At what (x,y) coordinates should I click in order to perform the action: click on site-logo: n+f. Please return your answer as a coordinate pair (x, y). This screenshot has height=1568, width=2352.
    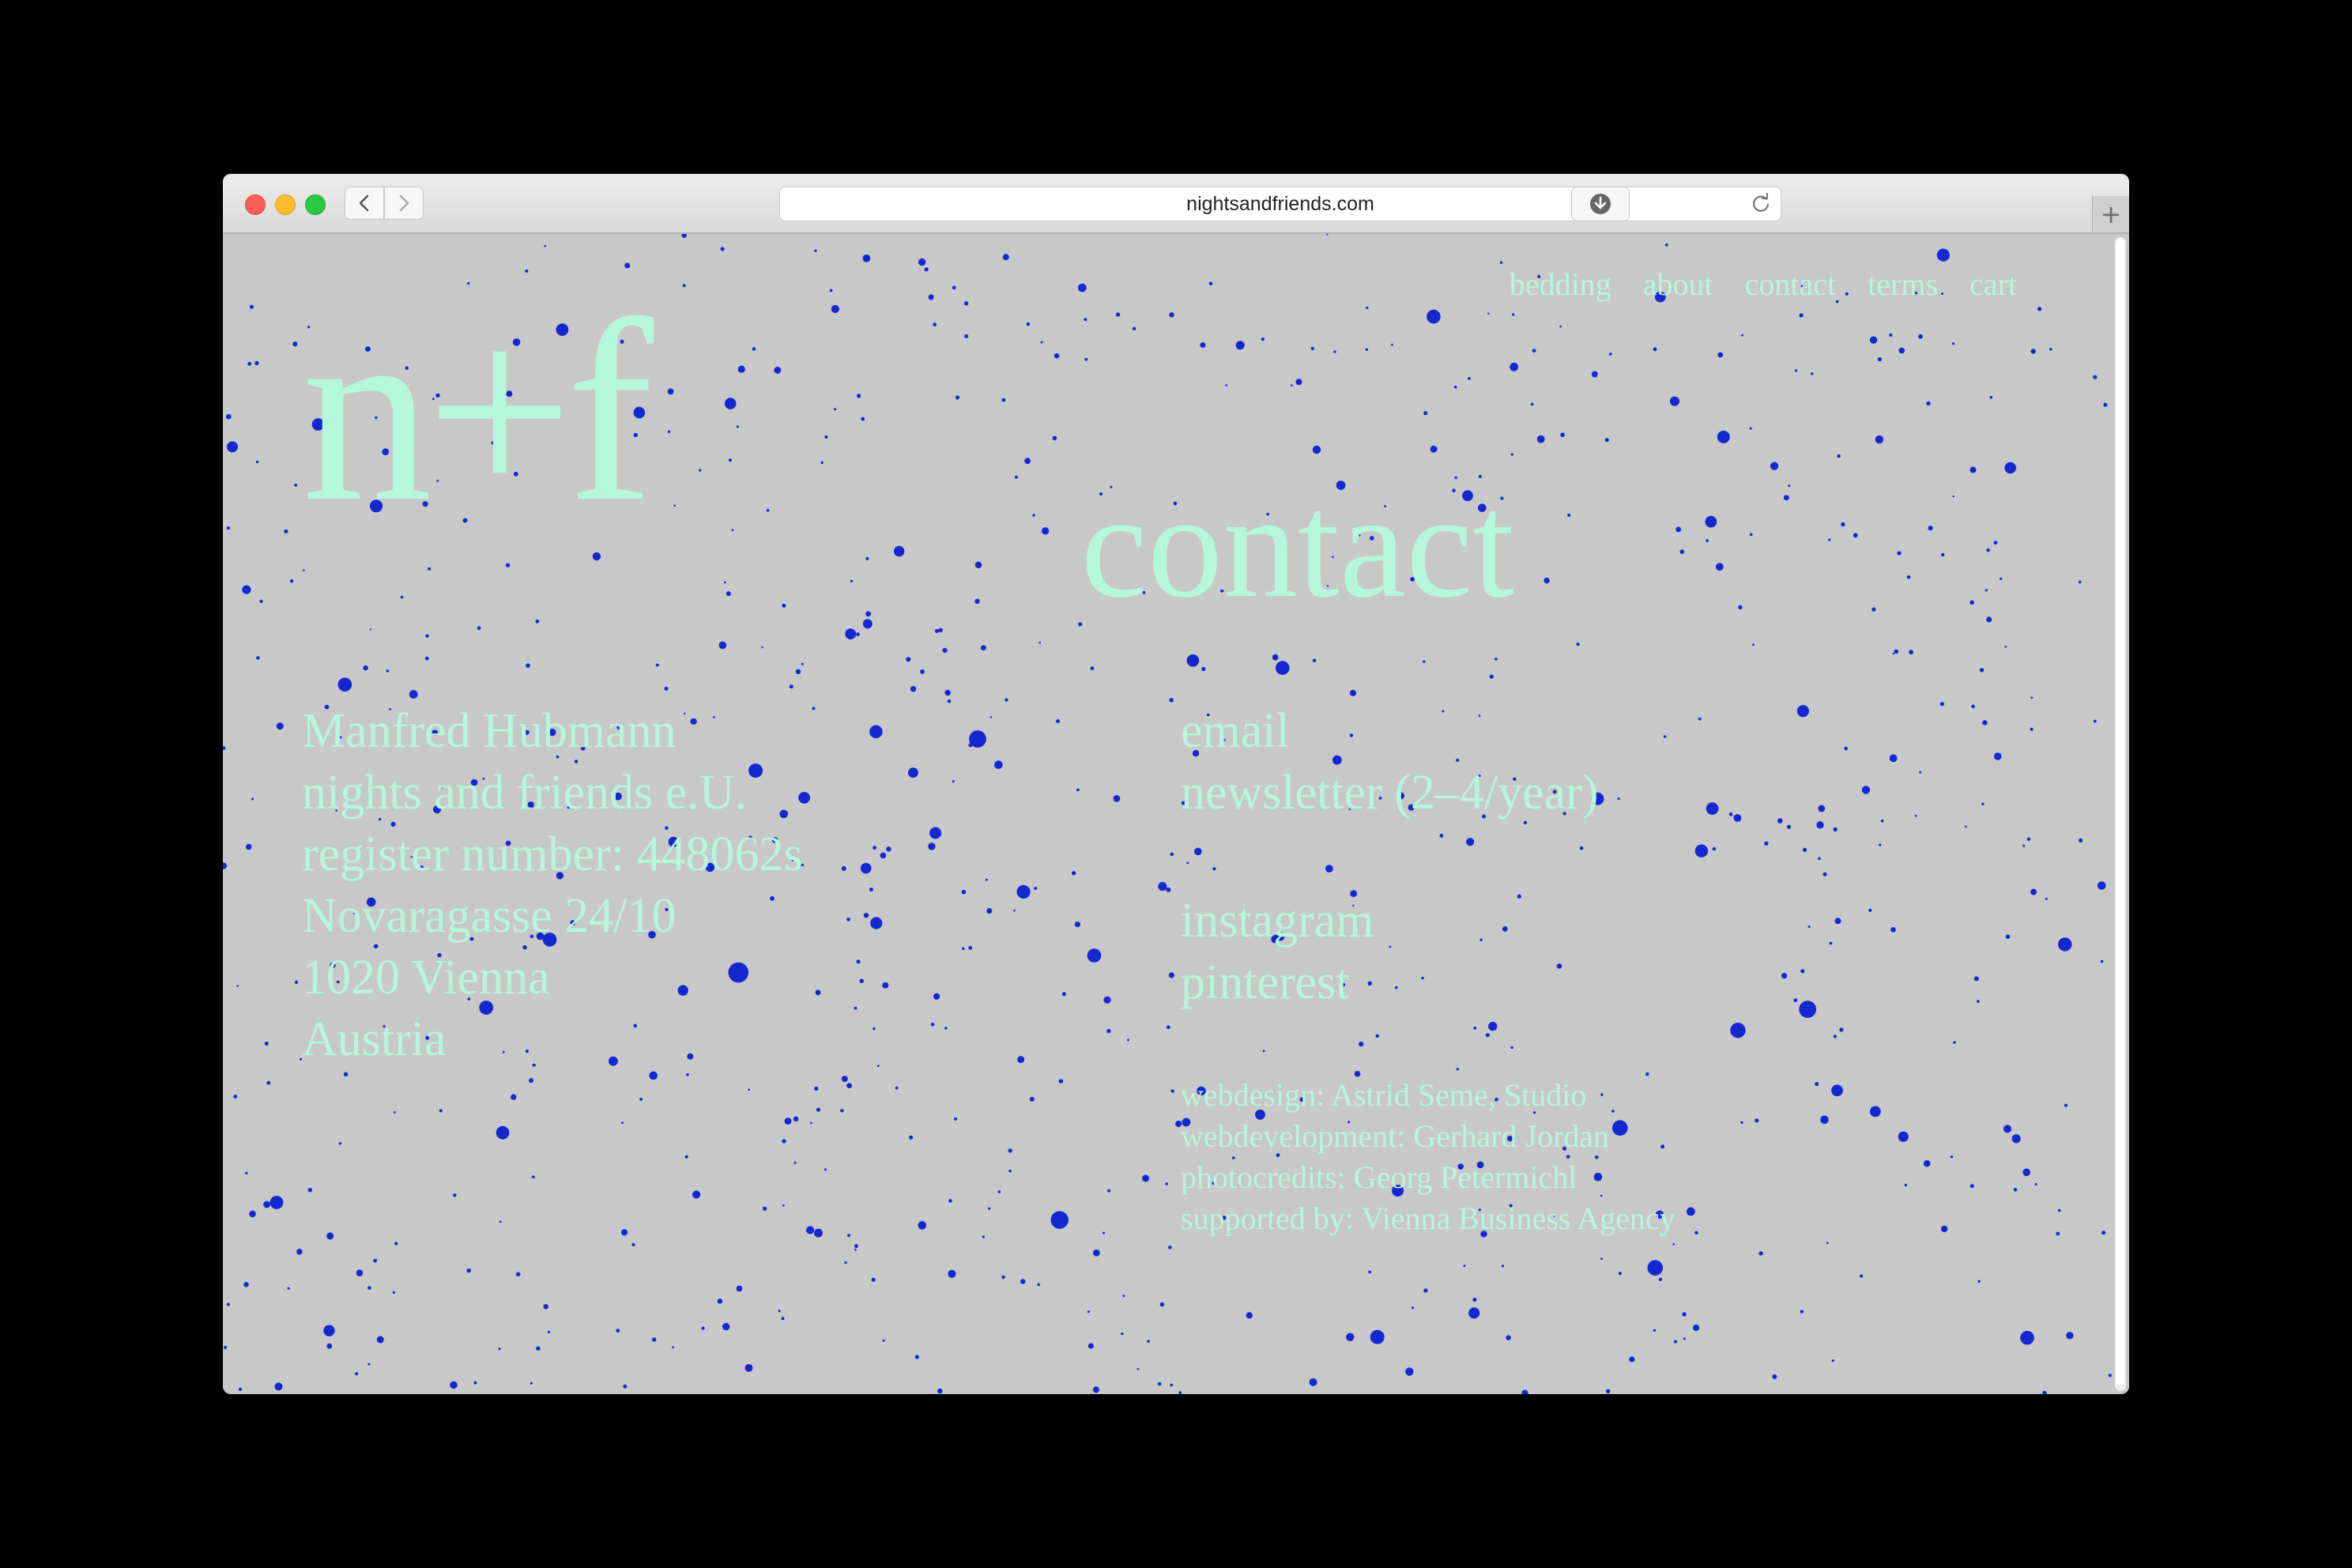
    Looking at the image, I should click on (478, 412).